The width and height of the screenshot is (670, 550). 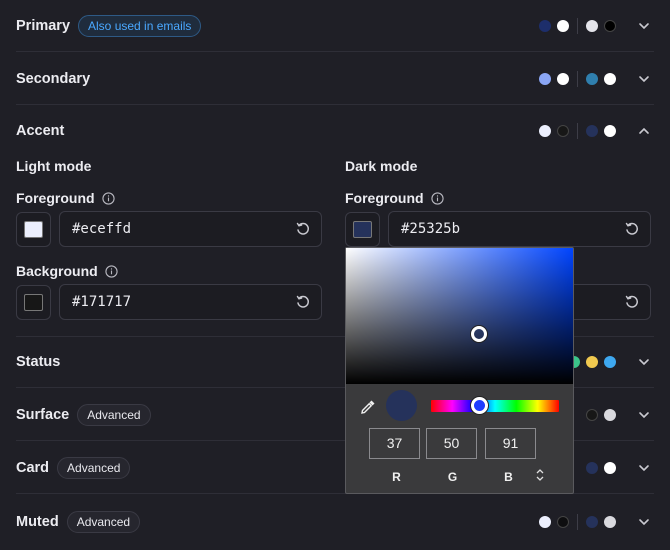 What do you see at coordinates (479, 405) in the screenshot?
I see `hue-handle` at bounding box center [479, 405].